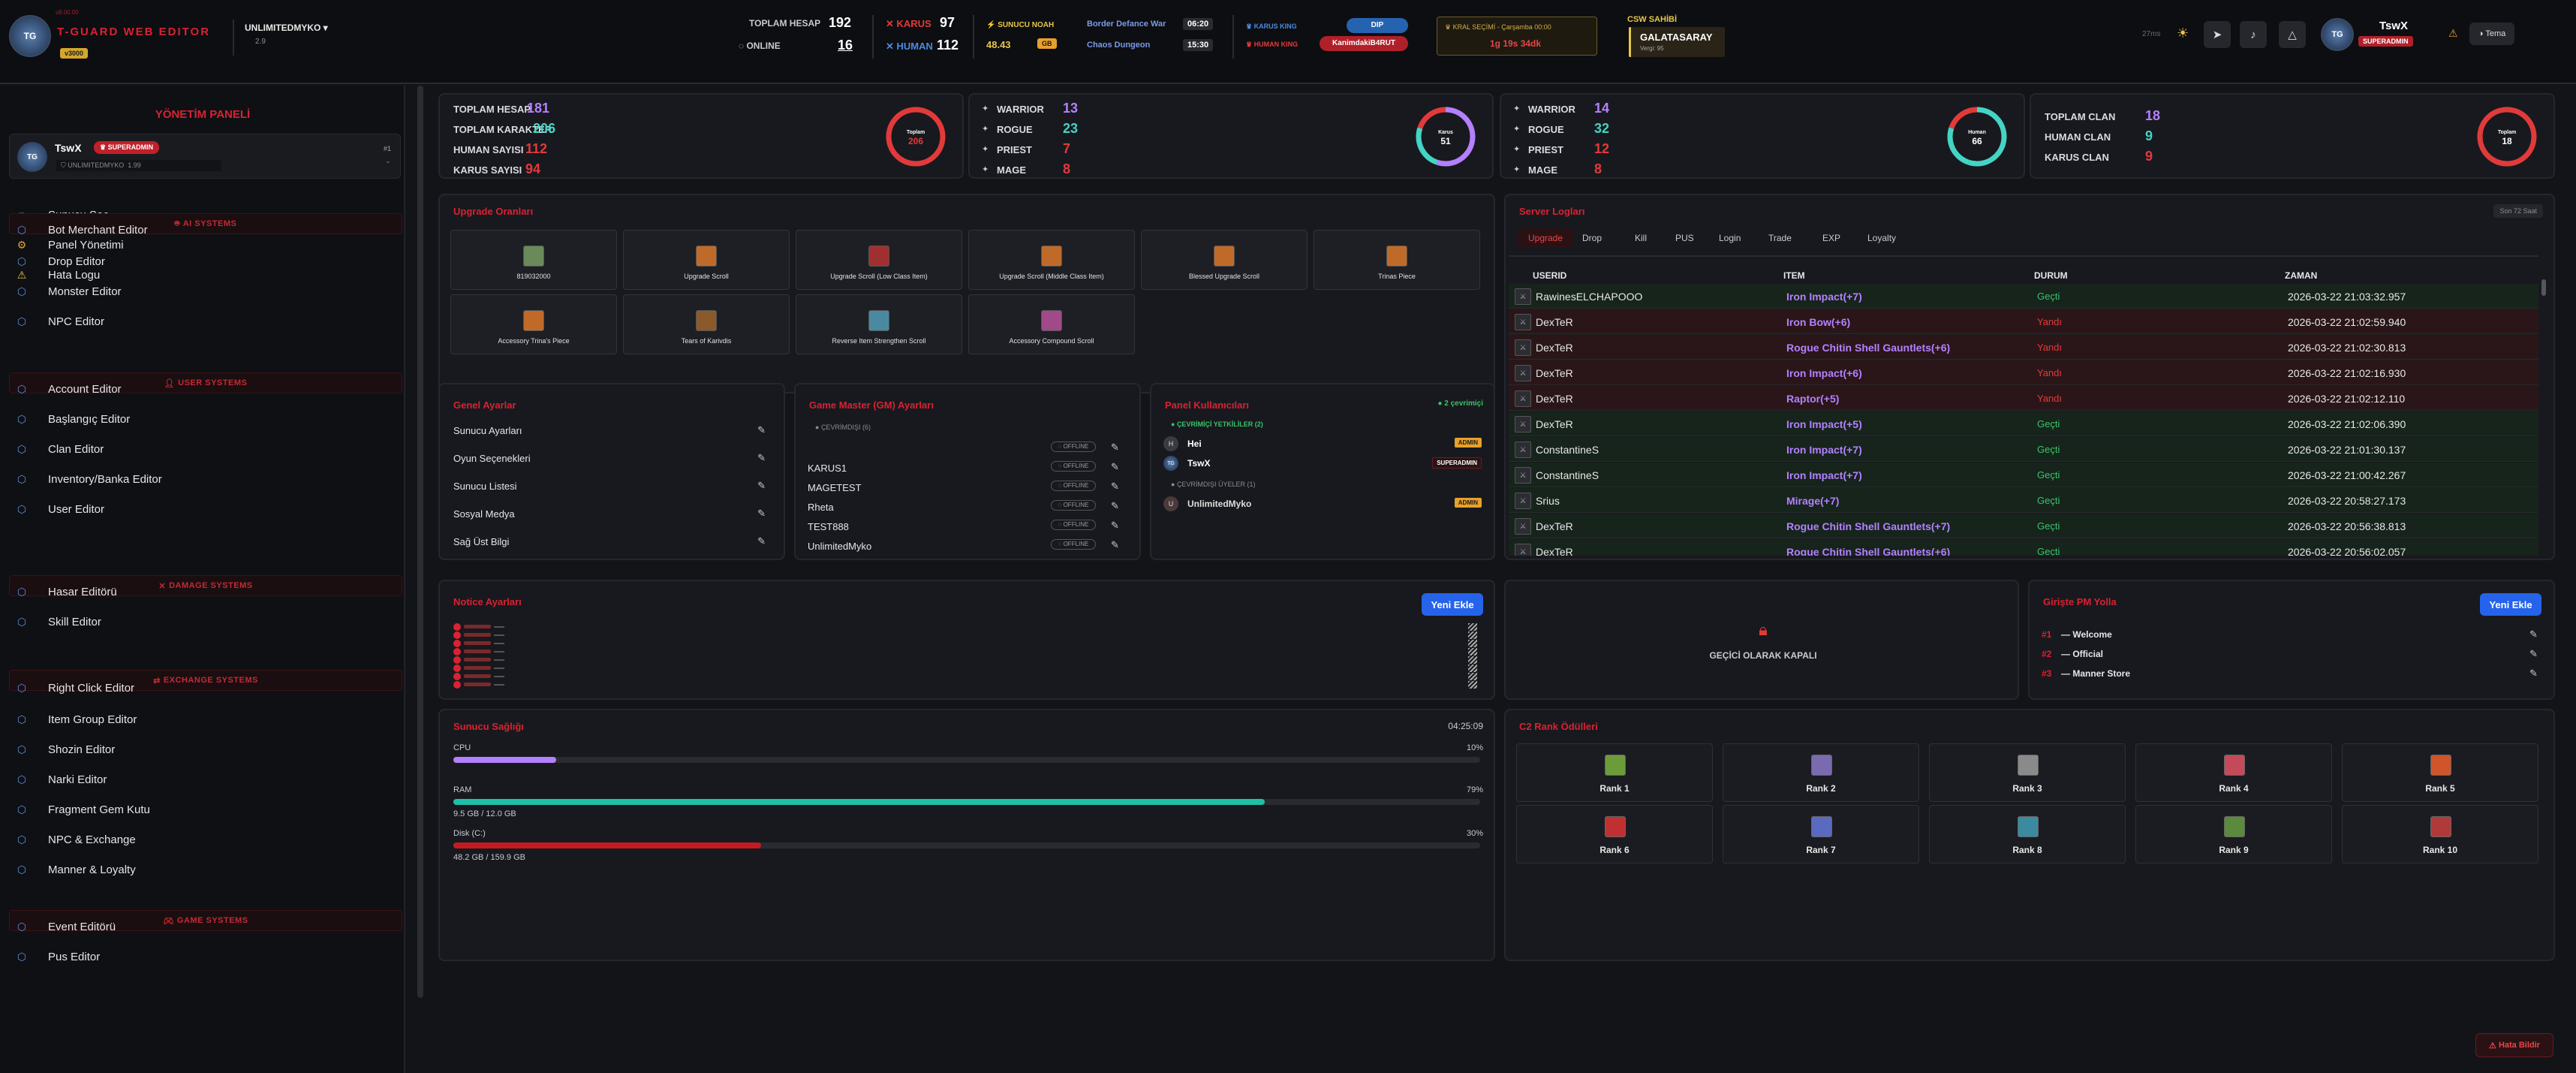 Image resolution: width=2576 pixels, height=1073 pixels. I want to click on sidebar-item: ⬡ User Editor, so click(201, 509).